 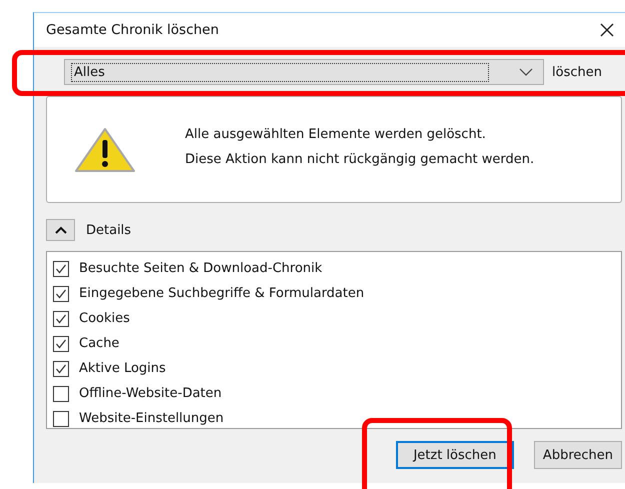 I want to click on checkbox-label: Aktive Logins, so click(x=122, y=368).